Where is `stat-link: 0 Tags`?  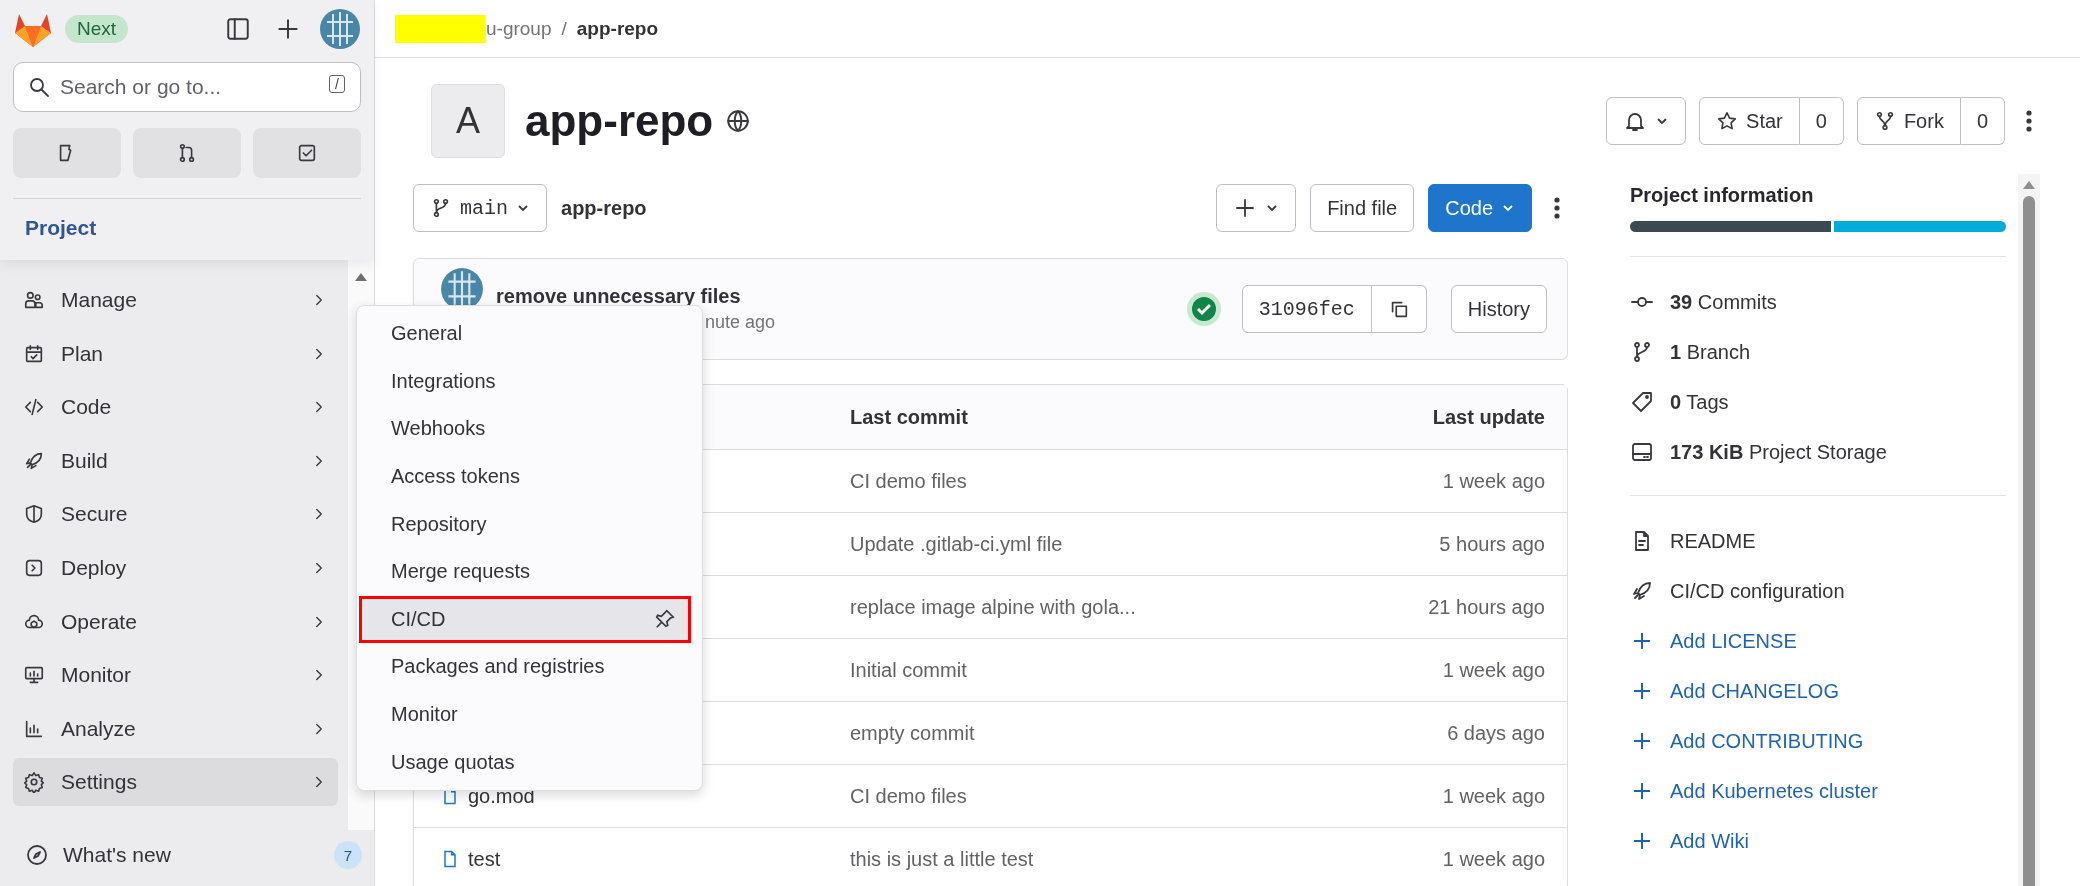 stat-link: 0 Tags is located at coordinates (1818, 402).